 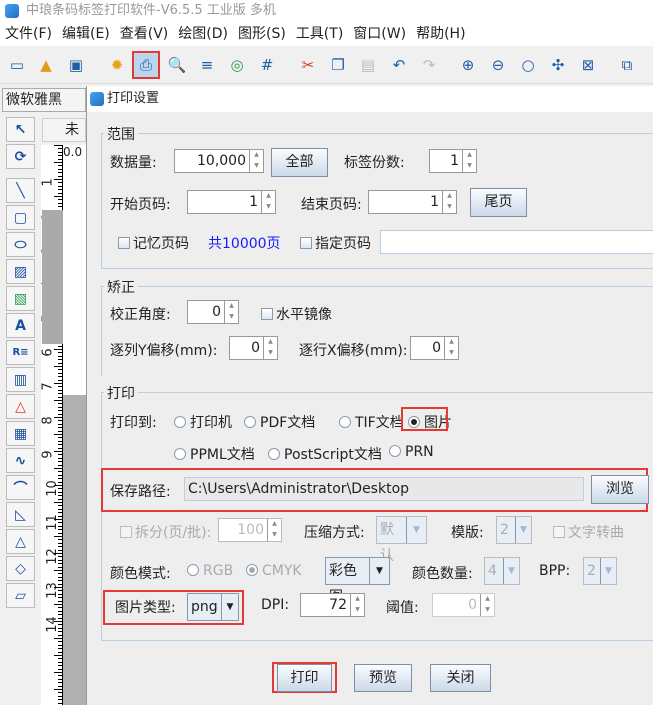 I want to click on target-ppml-radio: PPML文档, so click(x=214, y=454).